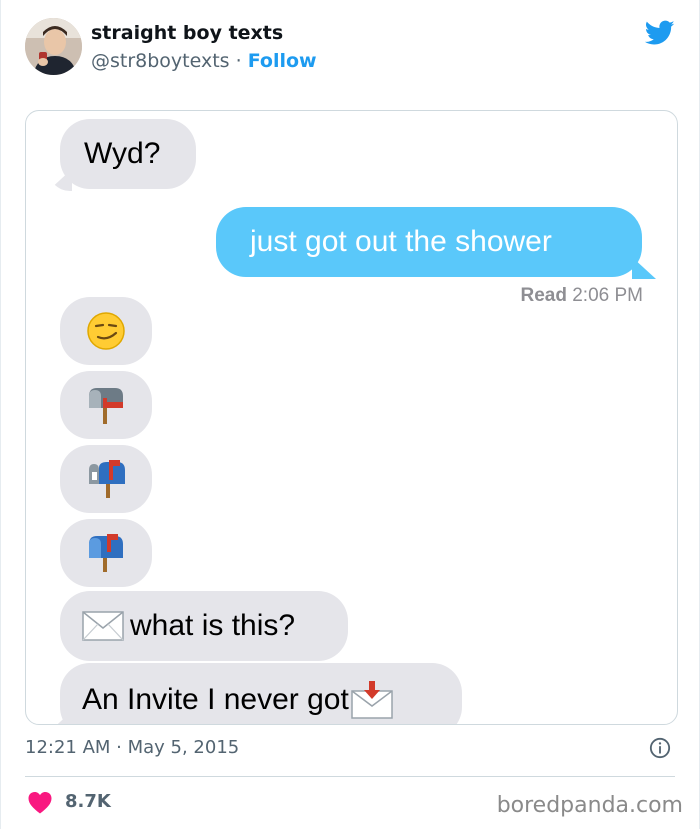 The height and width of the screenshot is (829, 700). What do you see at coordinates (53, 46) in the screenshot?
I see `avatar` at bounding box center [53, 46].